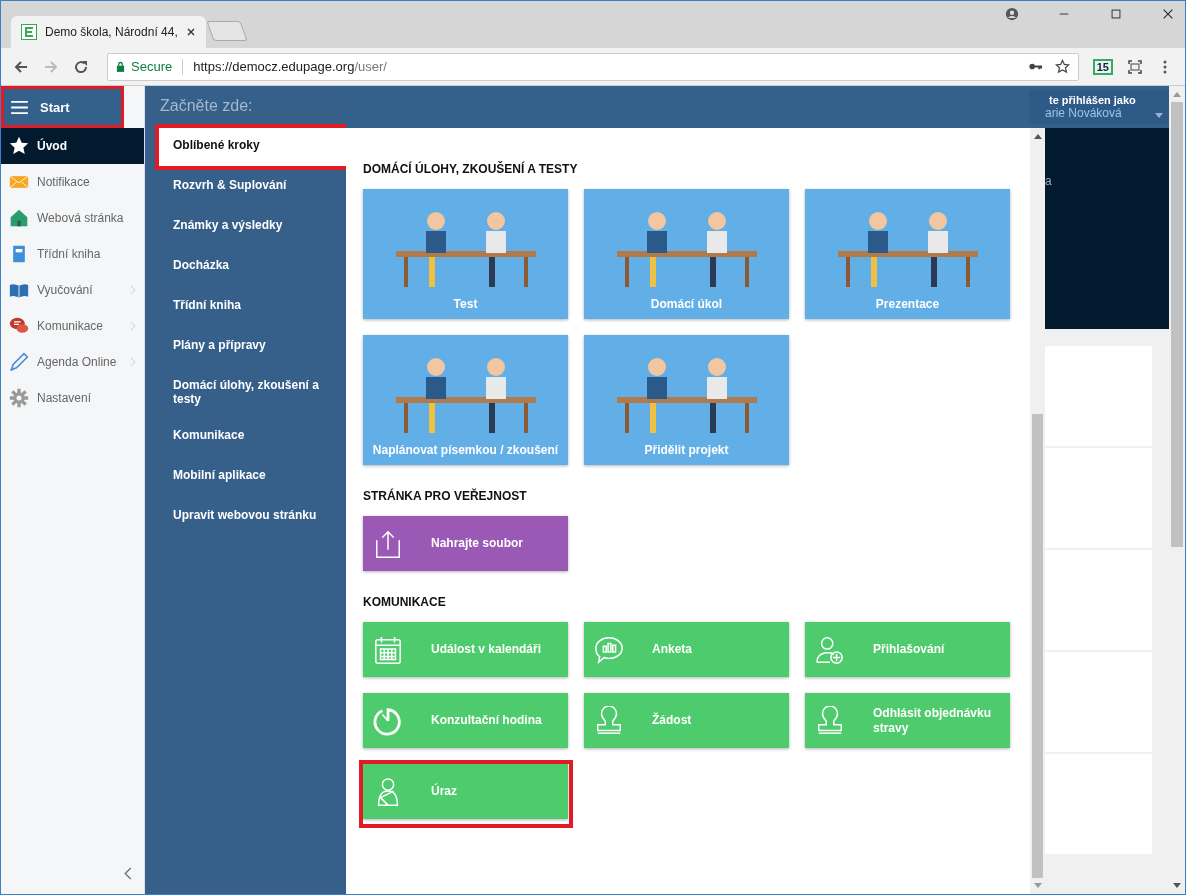 The height and width of the screenshot is (895, 1186). Describe the element at coordinates (1102, 66) in the screenshot. I see `extension-badge: 15` at that location.